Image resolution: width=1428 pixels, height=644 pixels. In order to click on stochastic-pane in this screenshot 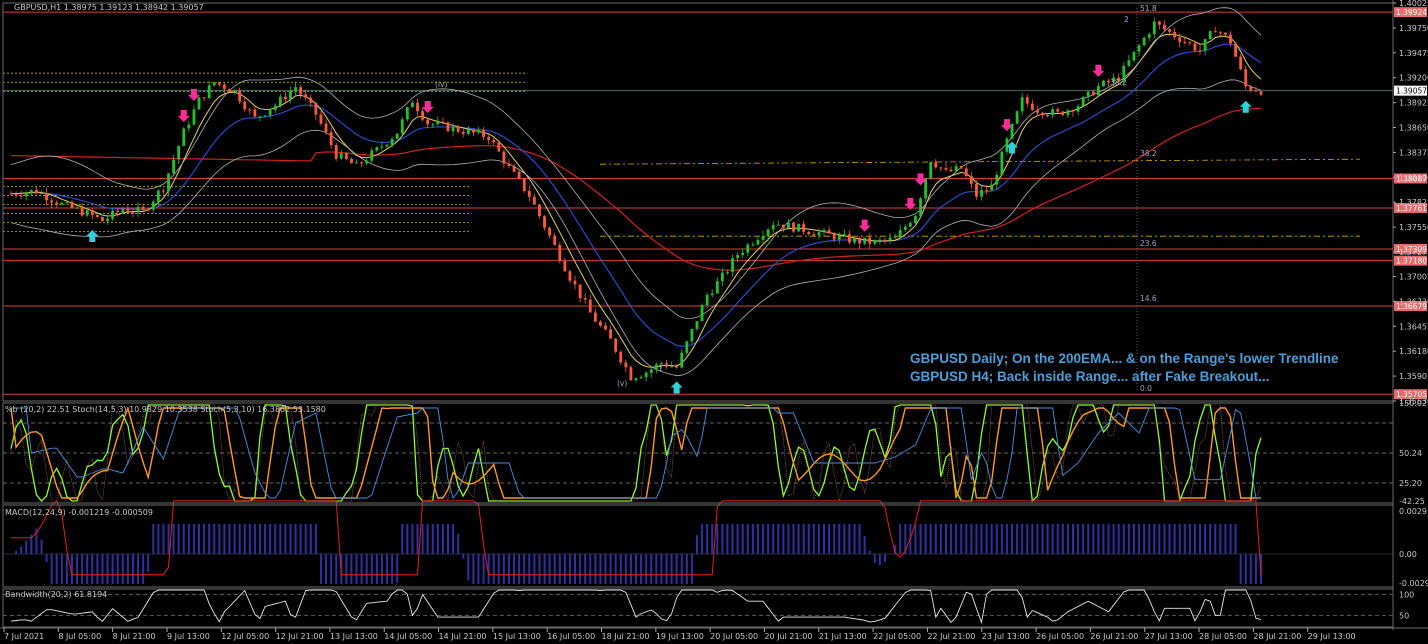, I will do `click(698, 453)`.